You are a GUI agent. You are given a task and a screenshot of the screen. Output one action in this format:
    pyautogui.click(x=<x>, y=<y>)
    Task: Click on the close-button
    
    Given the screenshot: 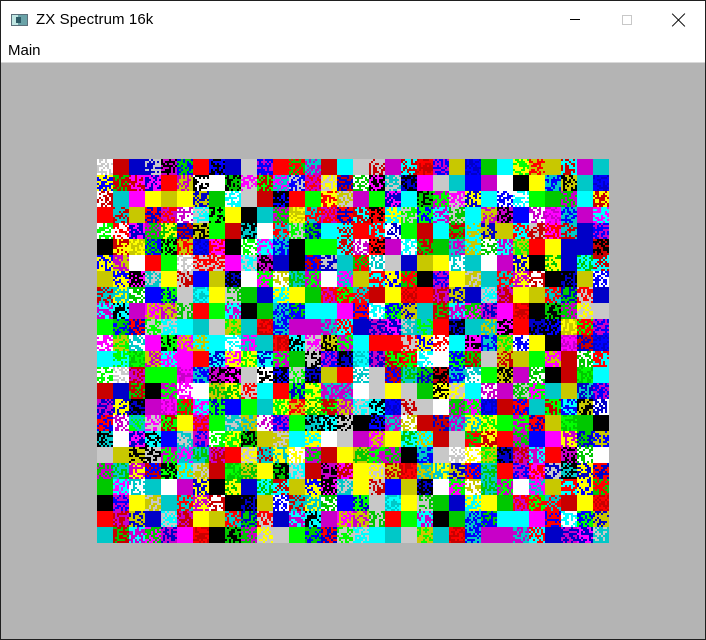 What is the action you would take?
    pyautogui.click(x=679, y=19)
    